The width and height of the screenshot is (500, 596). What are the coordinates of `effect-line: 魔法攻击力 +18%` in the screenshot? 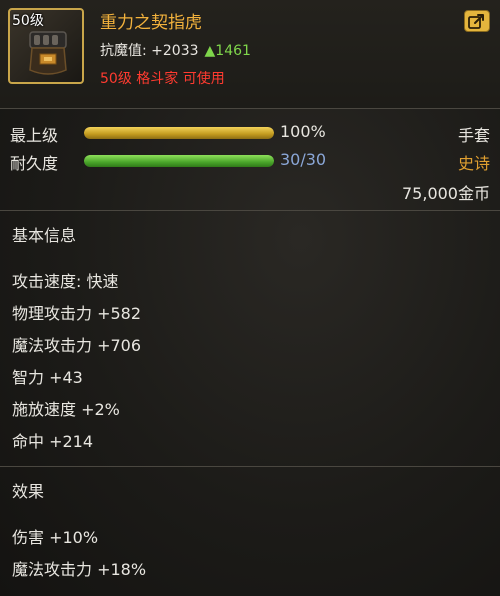 It's located at (79, 569).